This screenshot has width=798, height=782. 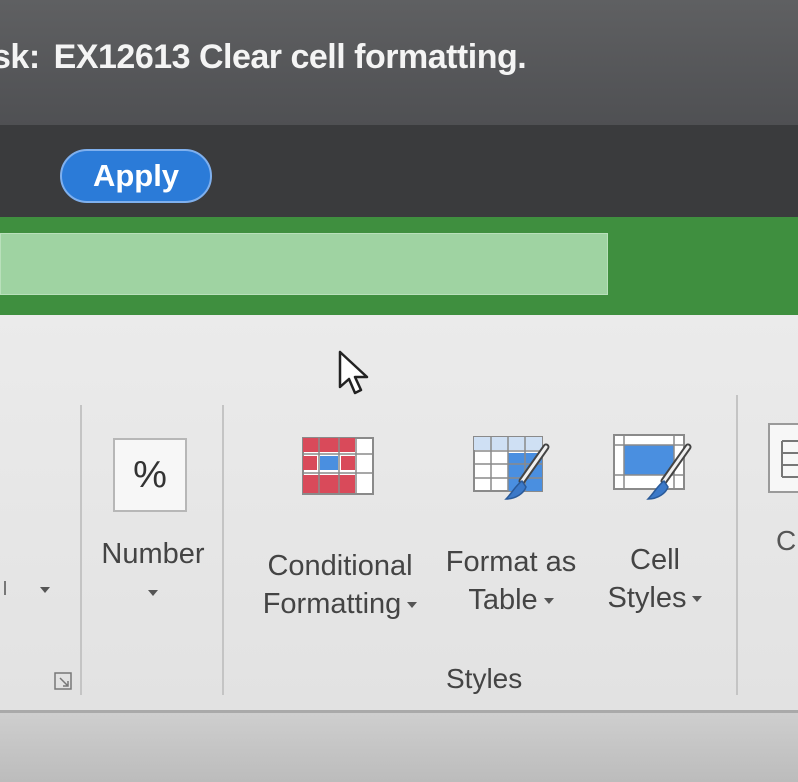 I want to click on styles-group-label: Styles, so click(x=484, y=678).